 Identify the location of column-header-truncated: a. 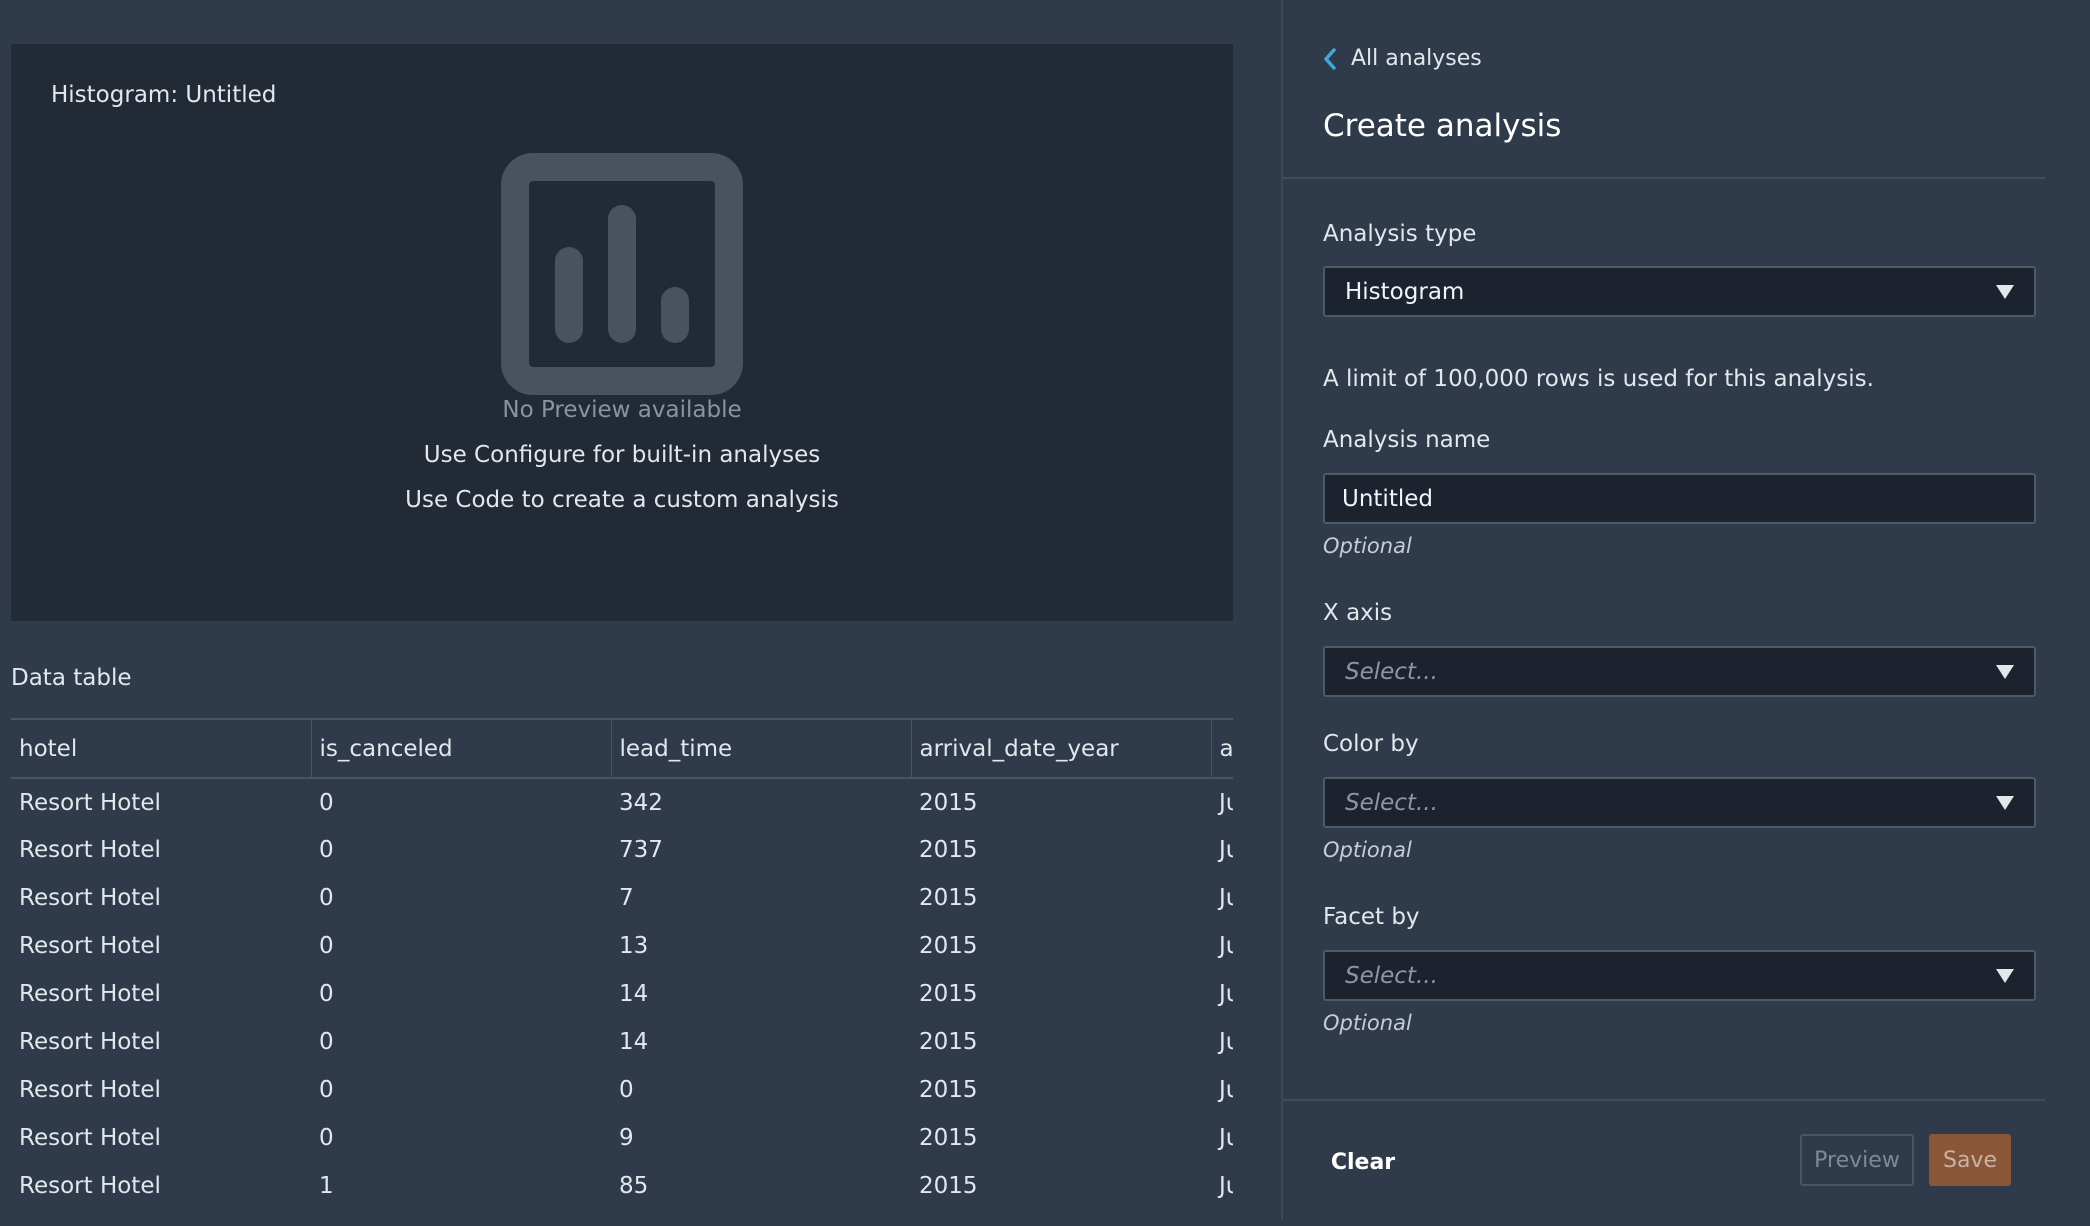
(1222, 748).